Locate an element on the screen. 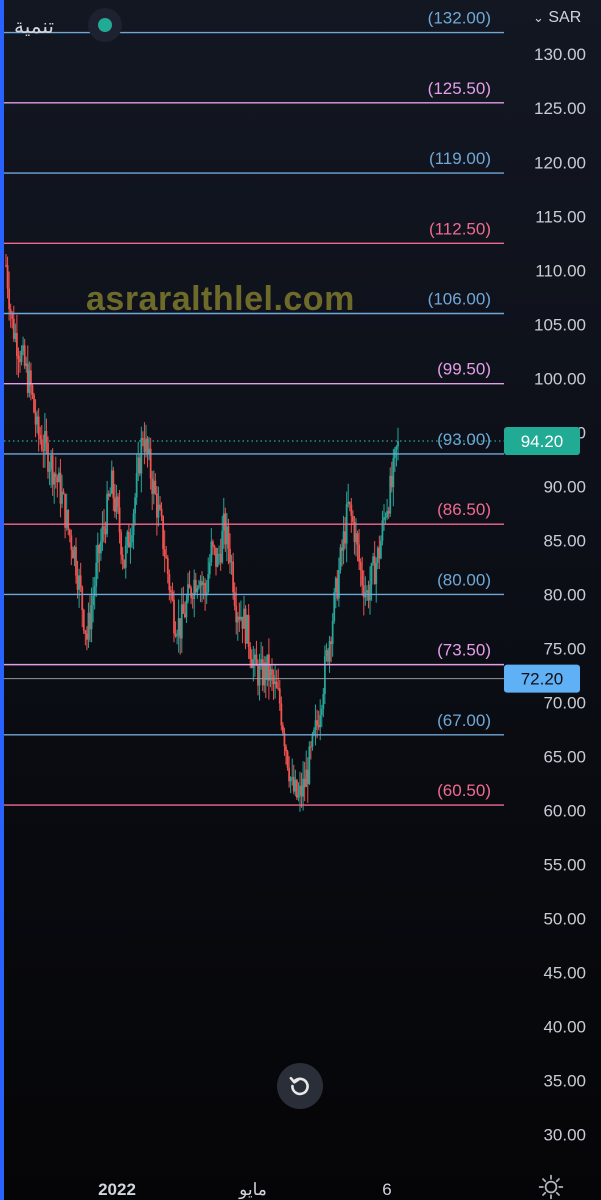 The height and width of the screenshot is (1200, 601). price-tick-label: 90.00 is located at coordinates (564, 486).